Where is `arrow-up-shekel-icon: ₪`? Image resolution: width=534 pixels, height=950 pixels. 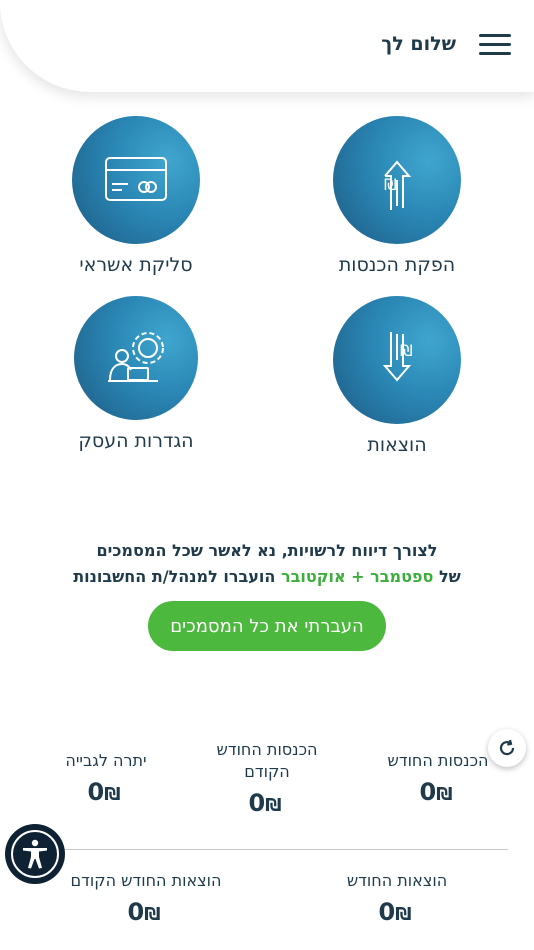
arrow-up-shekel-icon: ₪ is located at coordinates (397, 180).